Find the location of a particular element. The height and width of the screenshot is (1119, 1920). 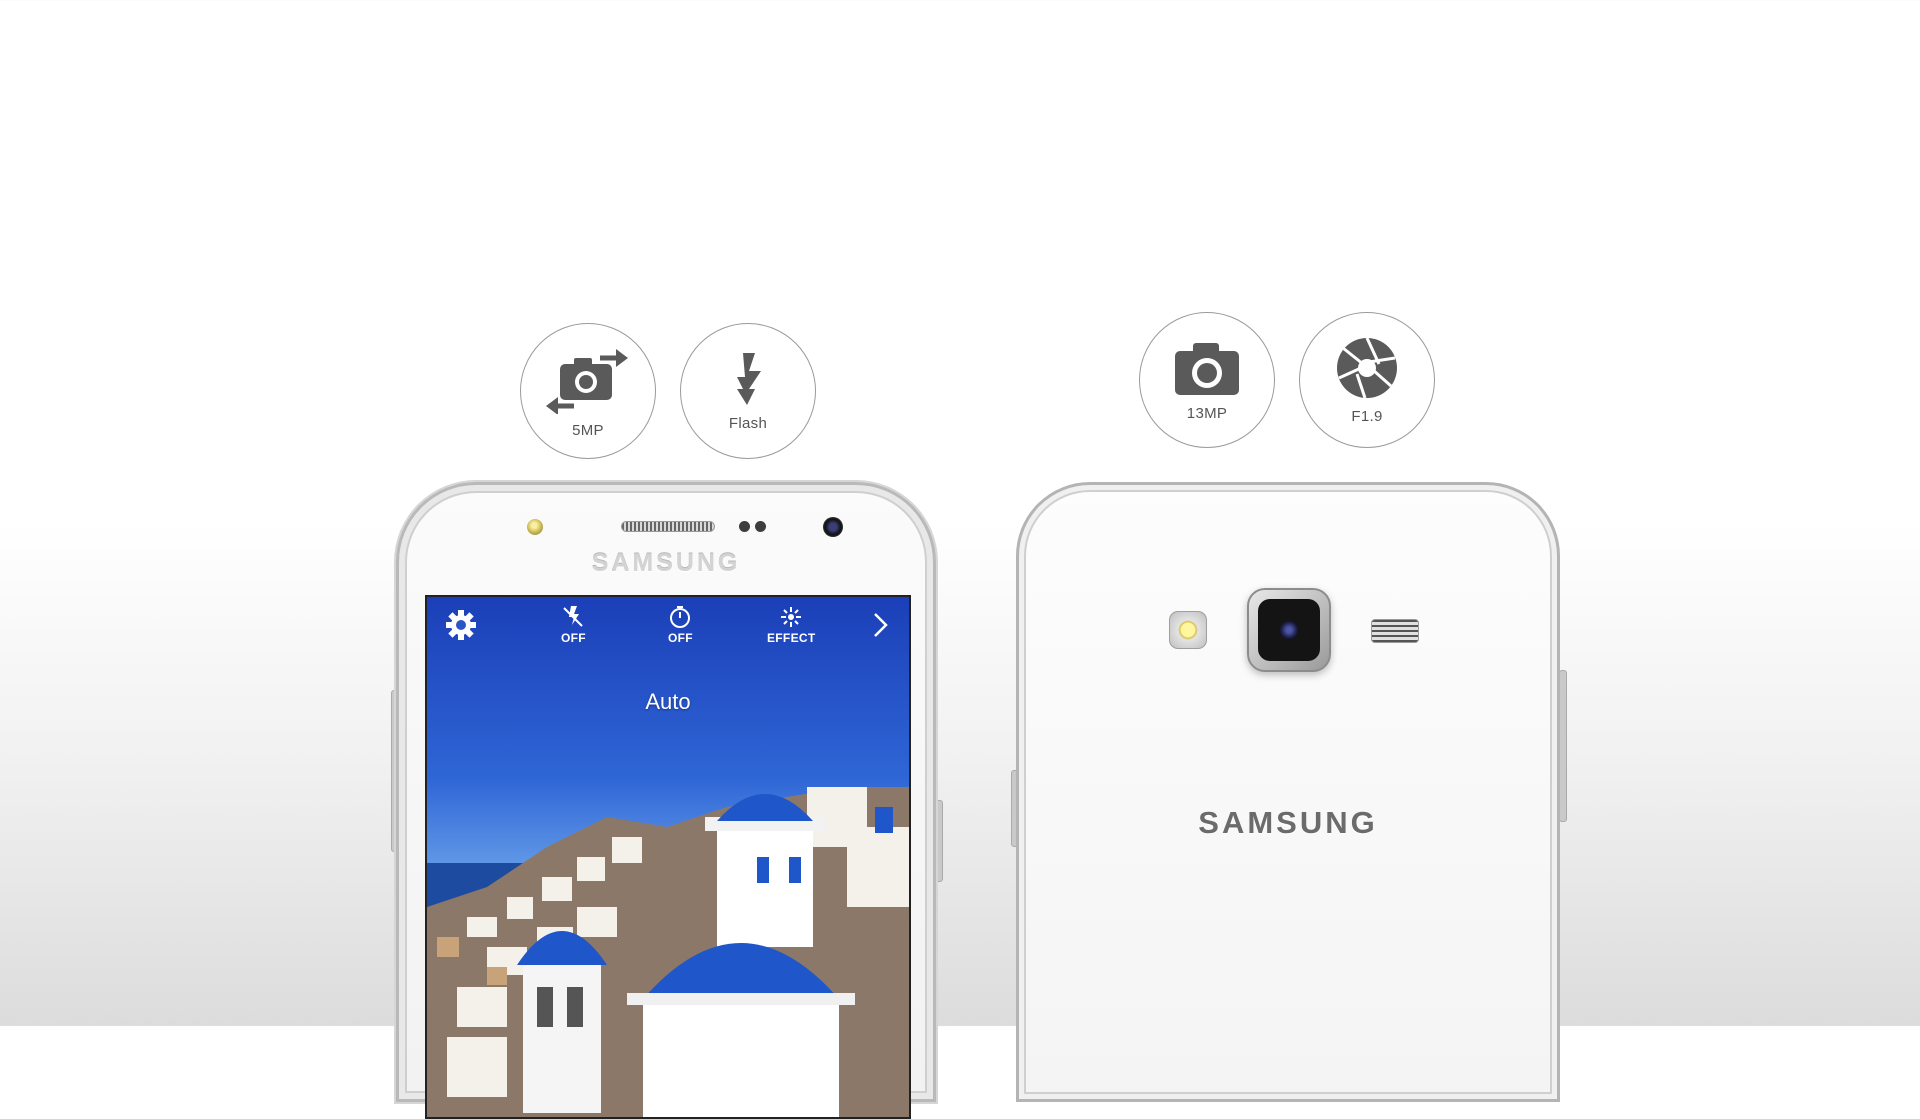

camera-viewfinder: OFF OFF EFFECT Auto is located at coordinates (668, 857).